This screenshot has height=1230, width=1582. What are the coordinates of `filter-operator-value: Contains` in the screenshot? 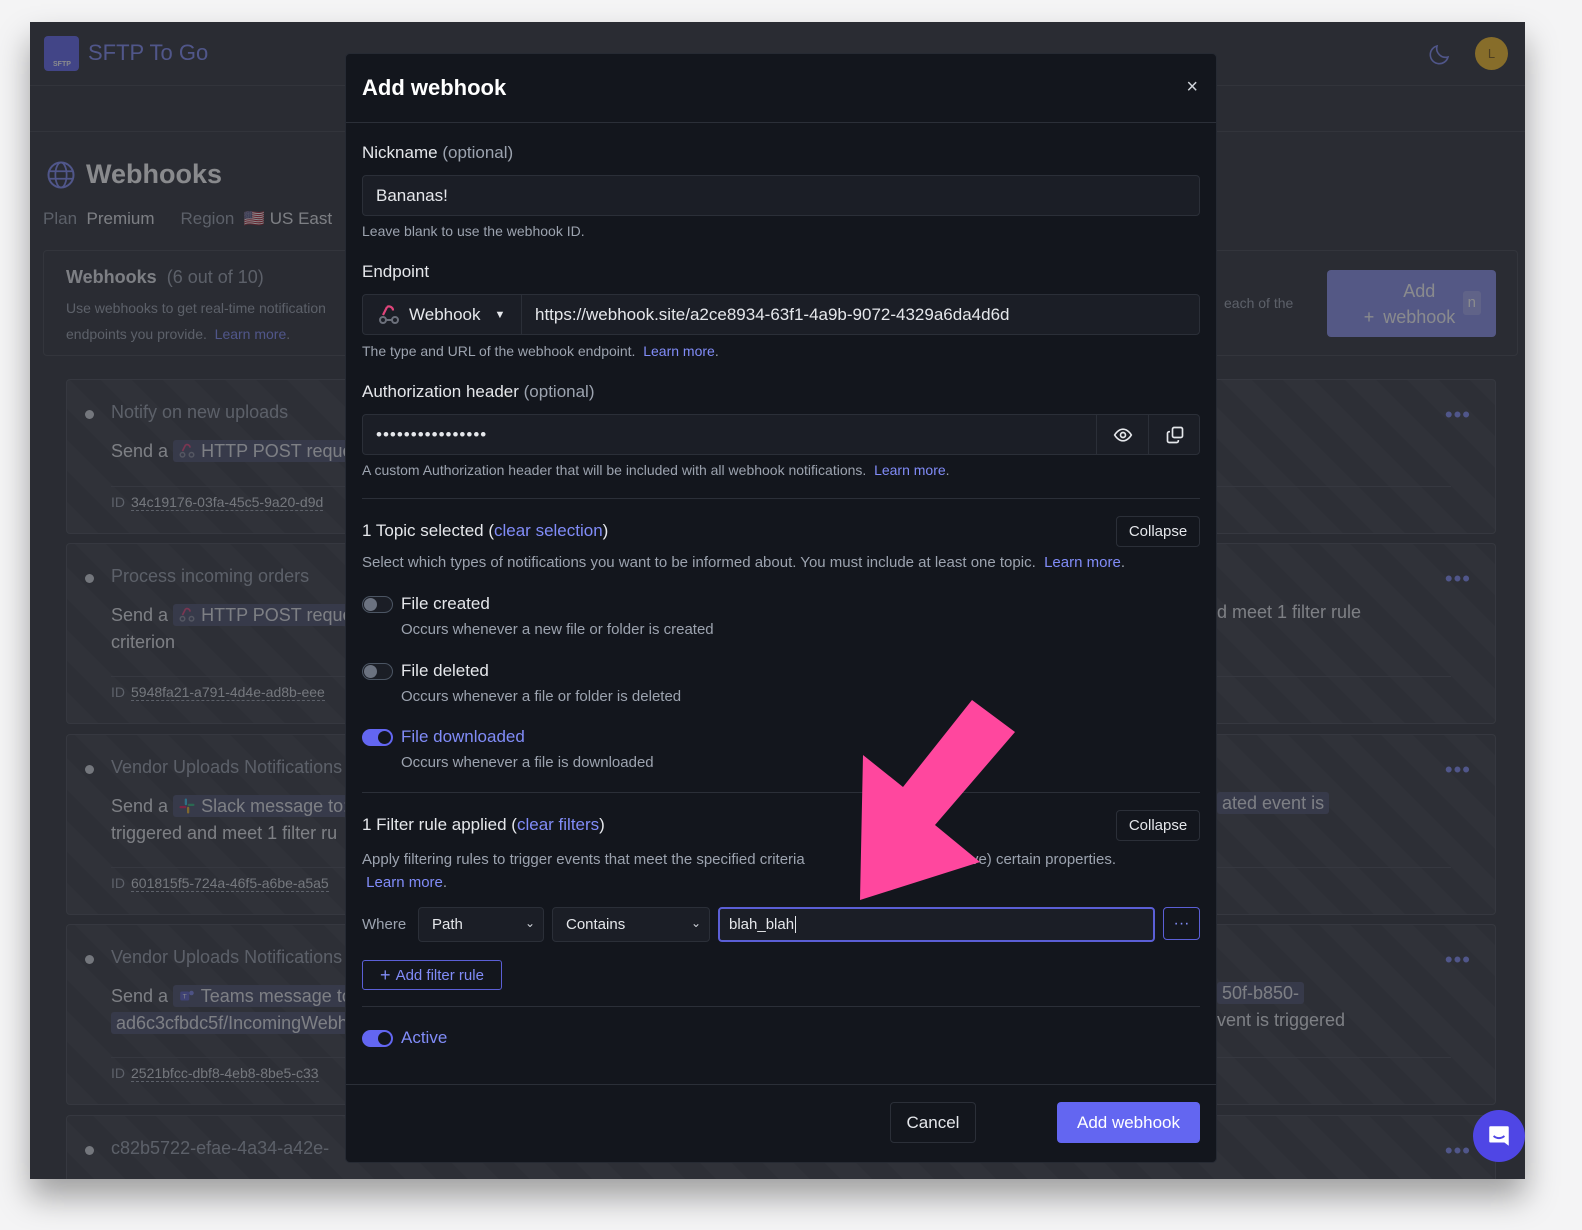 It's located at (596, 924).